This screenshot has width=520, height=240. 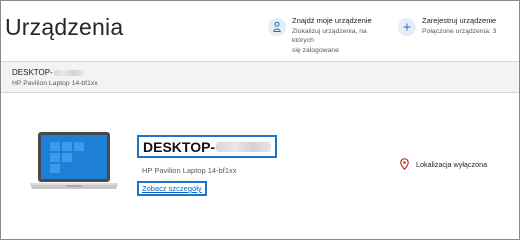 What do you see at coordinates (404, 164) in the screenshot?
I see `location-pin-icon` at bounding box center [404, 164].